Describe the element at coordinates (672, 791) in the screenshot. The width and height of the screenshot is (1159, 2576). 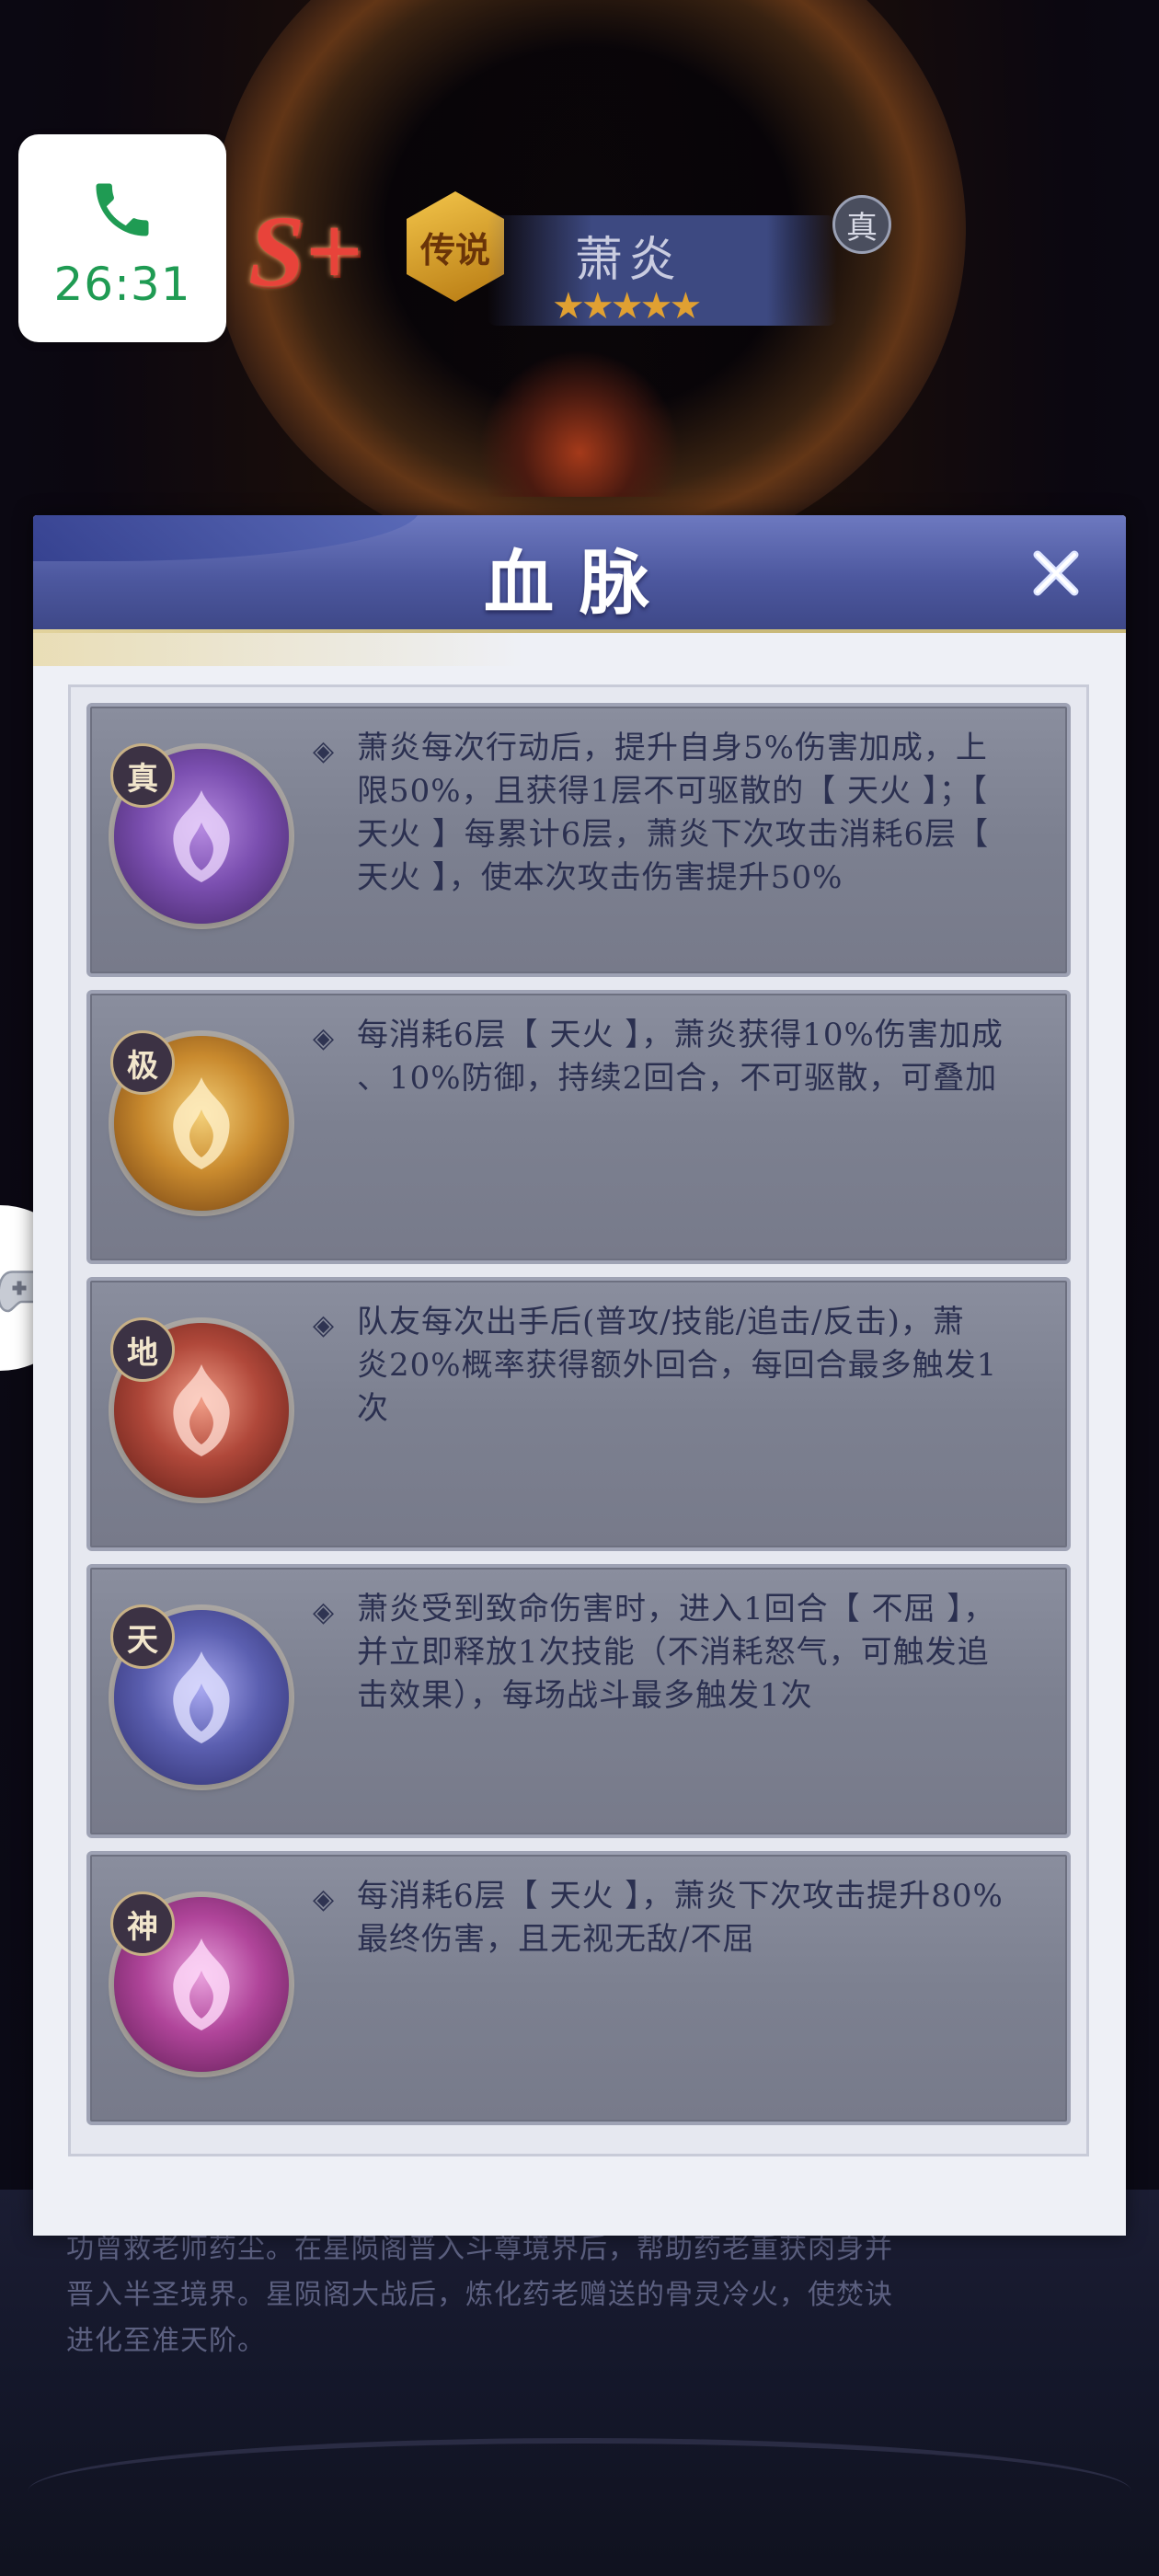
I see `description-line: 限50%，且获得1层不可驱散的【 天火 】；【` at that location.